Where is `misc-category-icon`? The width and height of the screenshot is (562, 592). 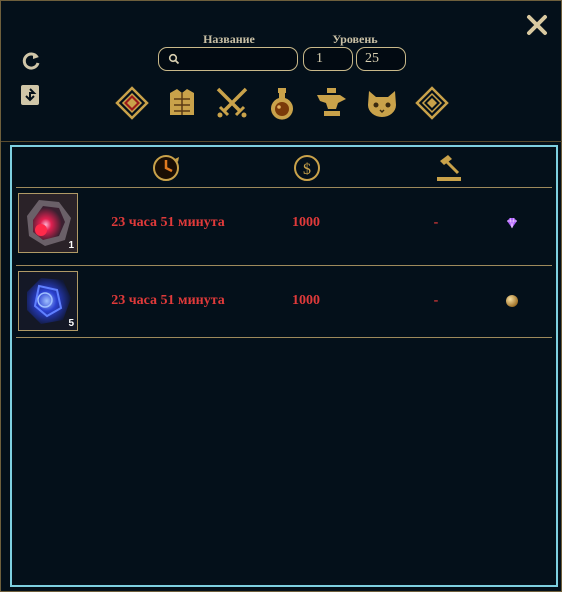
misc-category-icon is located at coordinates (432, 103).